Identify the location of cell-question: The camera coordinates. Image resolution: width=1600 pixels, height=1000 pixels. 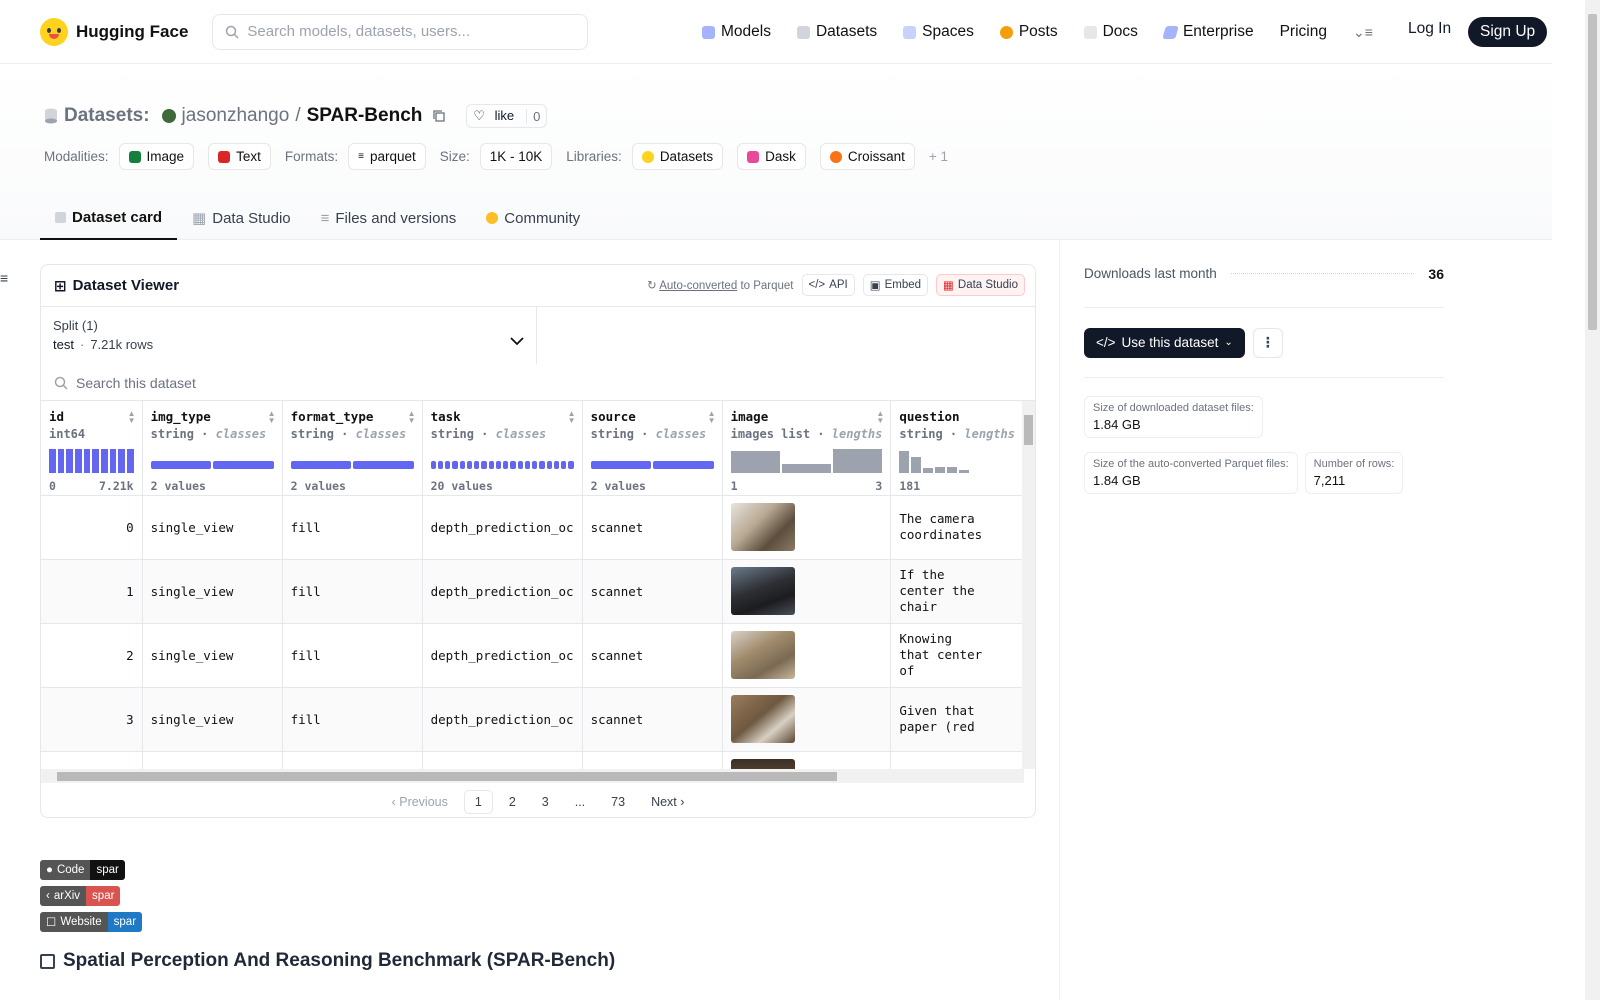
(957, 527).